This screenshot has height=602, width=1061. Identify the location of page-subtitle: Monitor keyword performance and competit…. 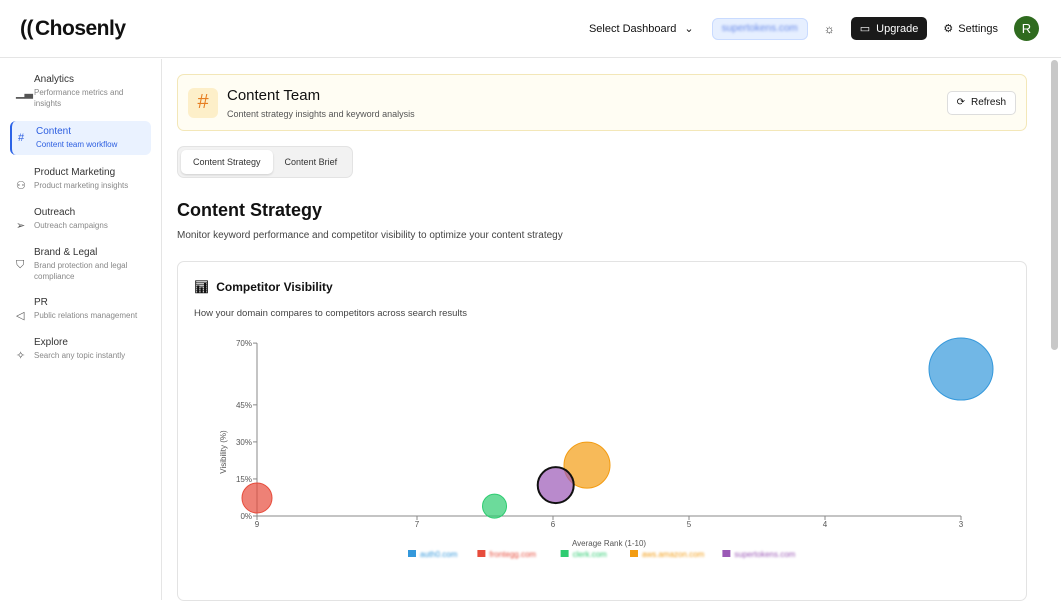
(370, 235).